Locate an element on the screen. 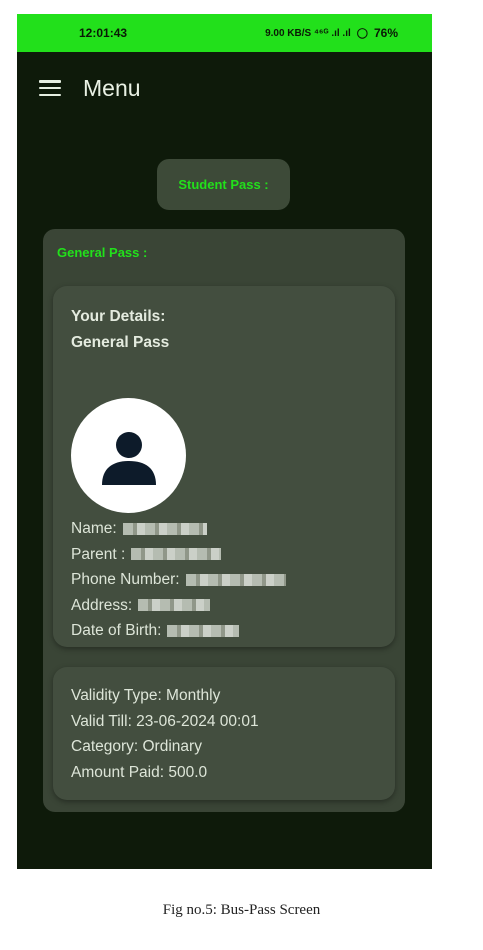 The image size is (483, 950). validity-type: Validity Type: Monthly is located at coordinates (146, 695).